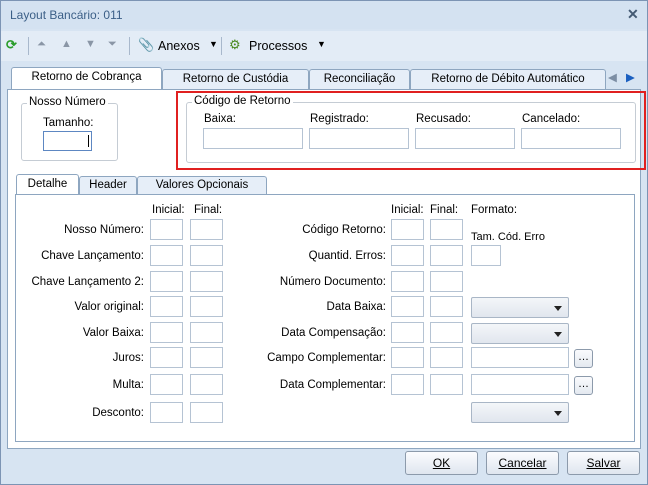 This screenshot has height=485, width=648. I want to click on multa-inicial, so click(166, 384).